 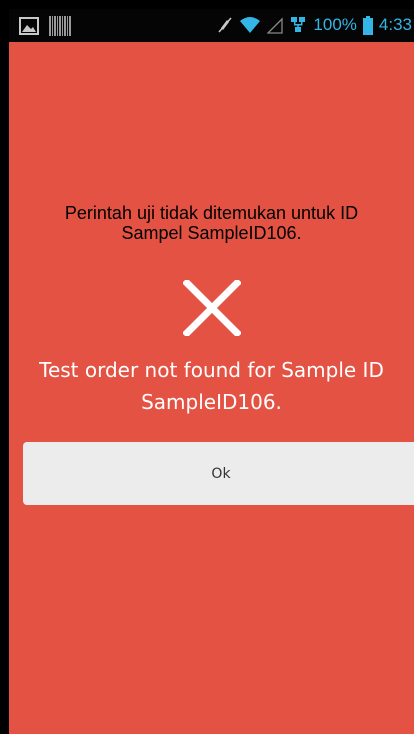 What do you see at coordinates (335, 24) in the screenshot?
I see `battery-percent: 100%` at bounding box center [335, 24].